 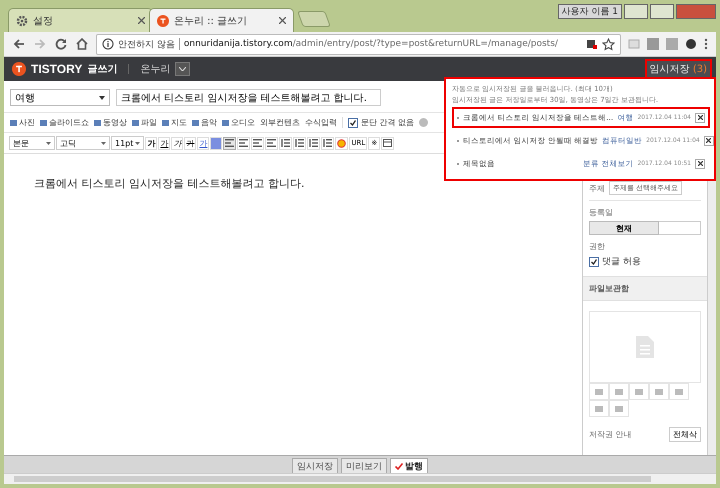 I want to click on highlight-button, so click(x=216, y=143).